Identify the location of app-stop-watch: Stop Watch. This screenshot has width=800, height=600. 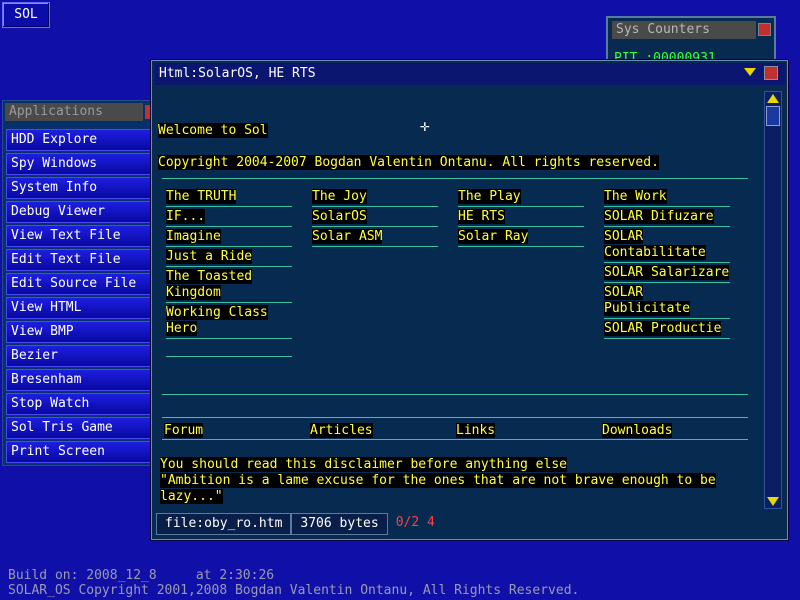
(80, 404).